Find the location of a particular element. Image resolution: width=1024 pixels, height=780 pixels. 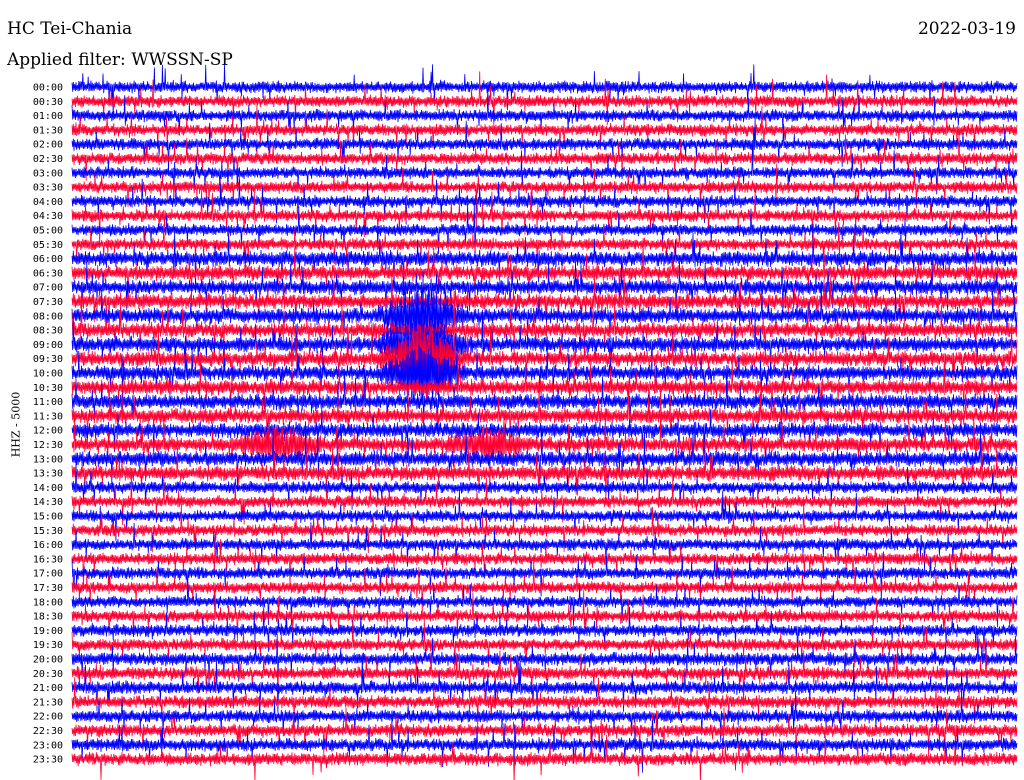

row-time-label: 03:00 is located at coordinates (48, 173).